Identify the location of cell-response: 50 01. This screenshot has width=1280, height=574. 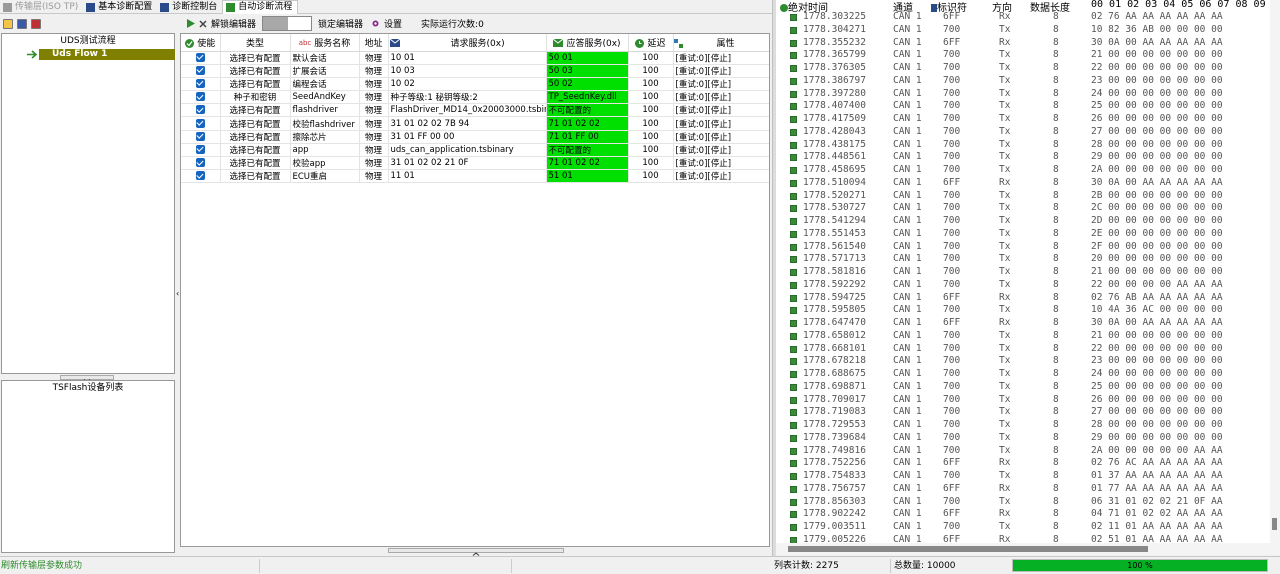
(587, 58).